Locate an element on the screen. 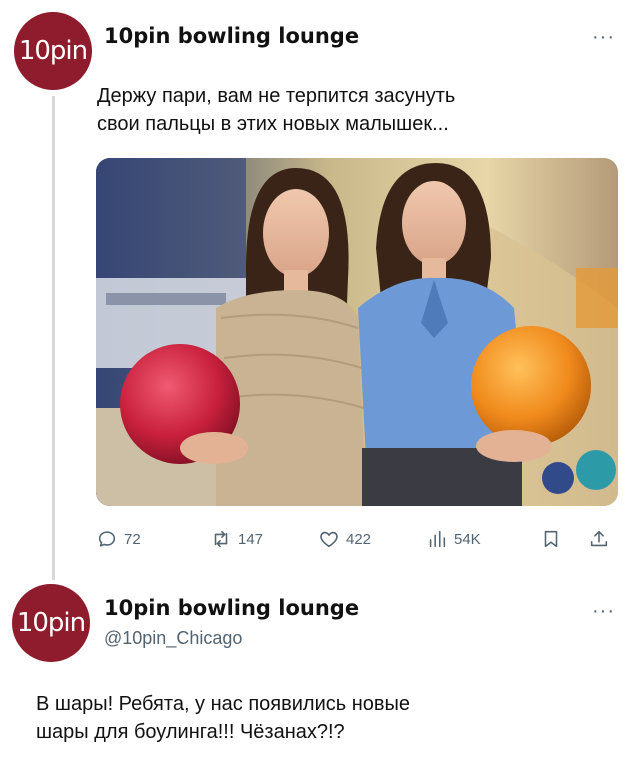 Image resolution: width=640 pixels, height=769 pixels. share-button is located at coordinates (599, 539).